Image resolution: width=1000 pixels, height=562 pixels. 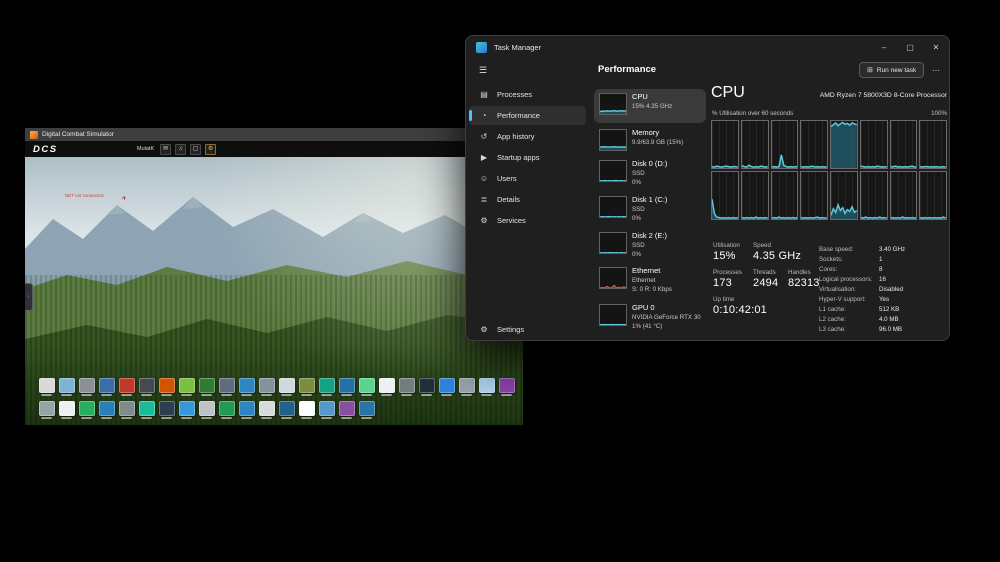 What do you see at coordinates (29, 297) in the screenshot?
I see `side-panel-tab: ›` at bounding box center [29, 297].